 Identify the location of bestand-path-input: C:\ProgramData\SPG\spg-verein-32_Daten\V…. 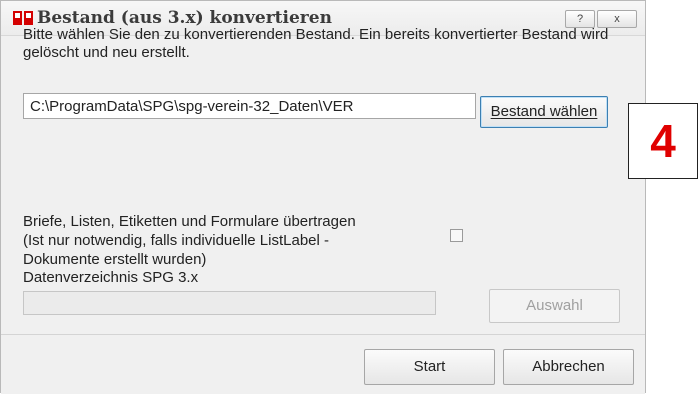
(249, 106).